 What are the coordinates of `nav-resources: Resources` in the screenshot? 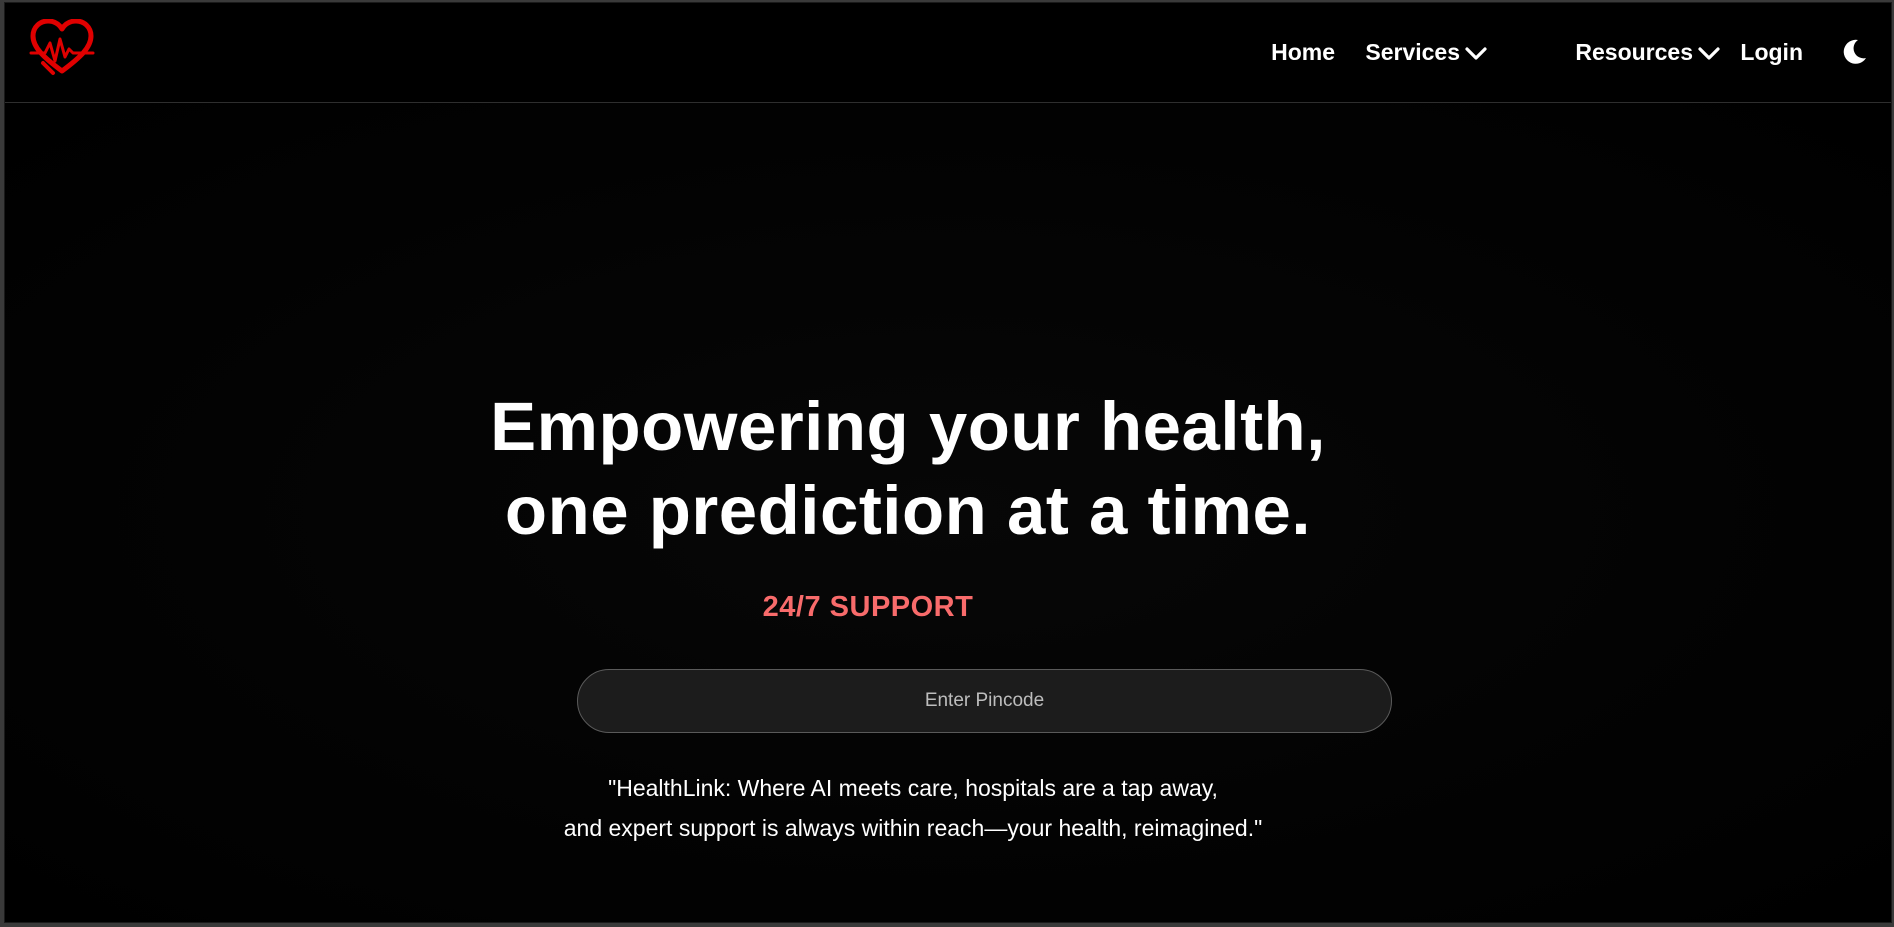 It's located at (1648, 52).